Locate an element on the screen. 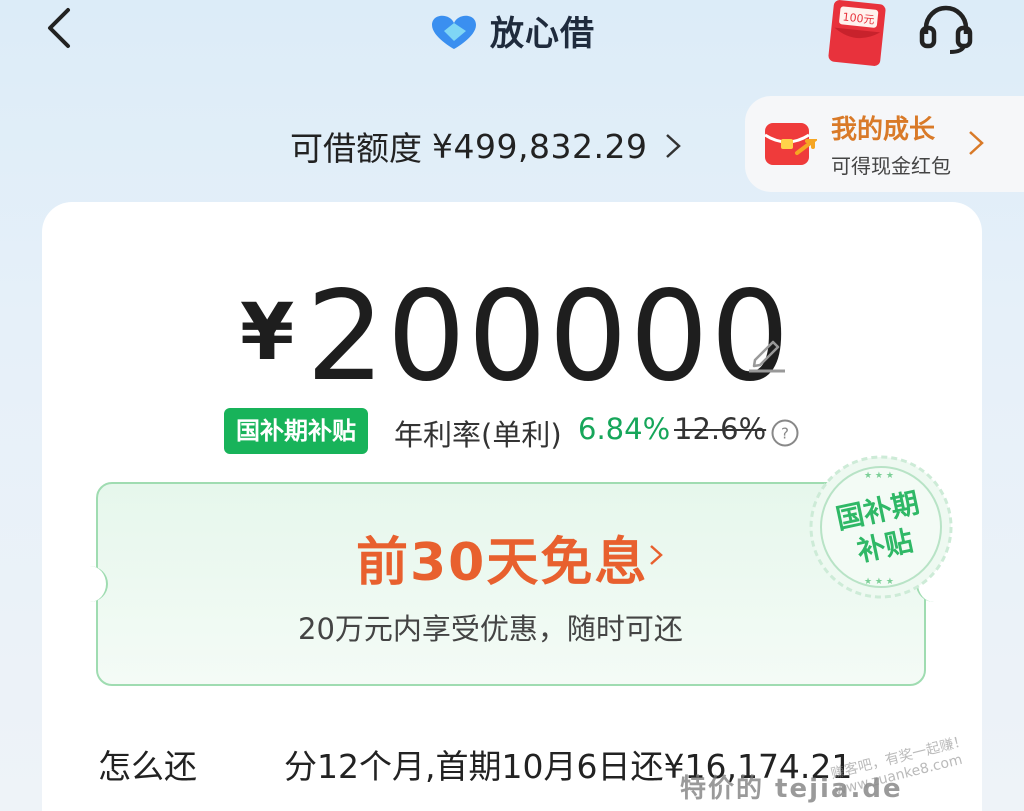 This screenshot has width=1024, height=811. coupon-description: 20万元内享受优惠，随时可还 is located at coordinates (490, 629).